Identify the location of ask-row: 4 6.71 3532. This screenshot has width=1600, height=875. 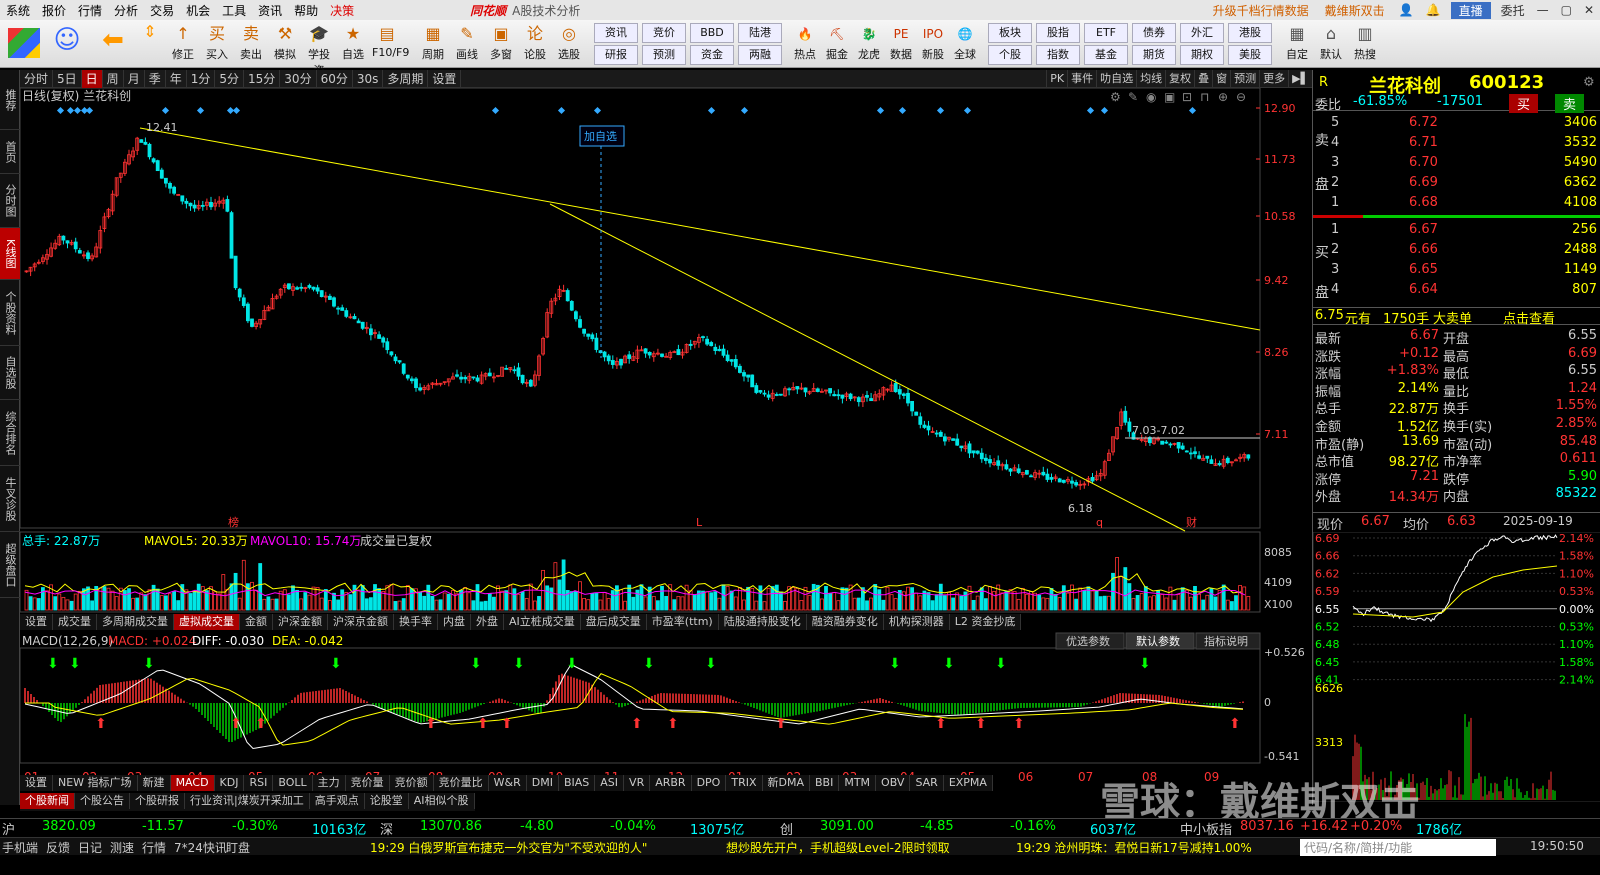
(1456, 143).